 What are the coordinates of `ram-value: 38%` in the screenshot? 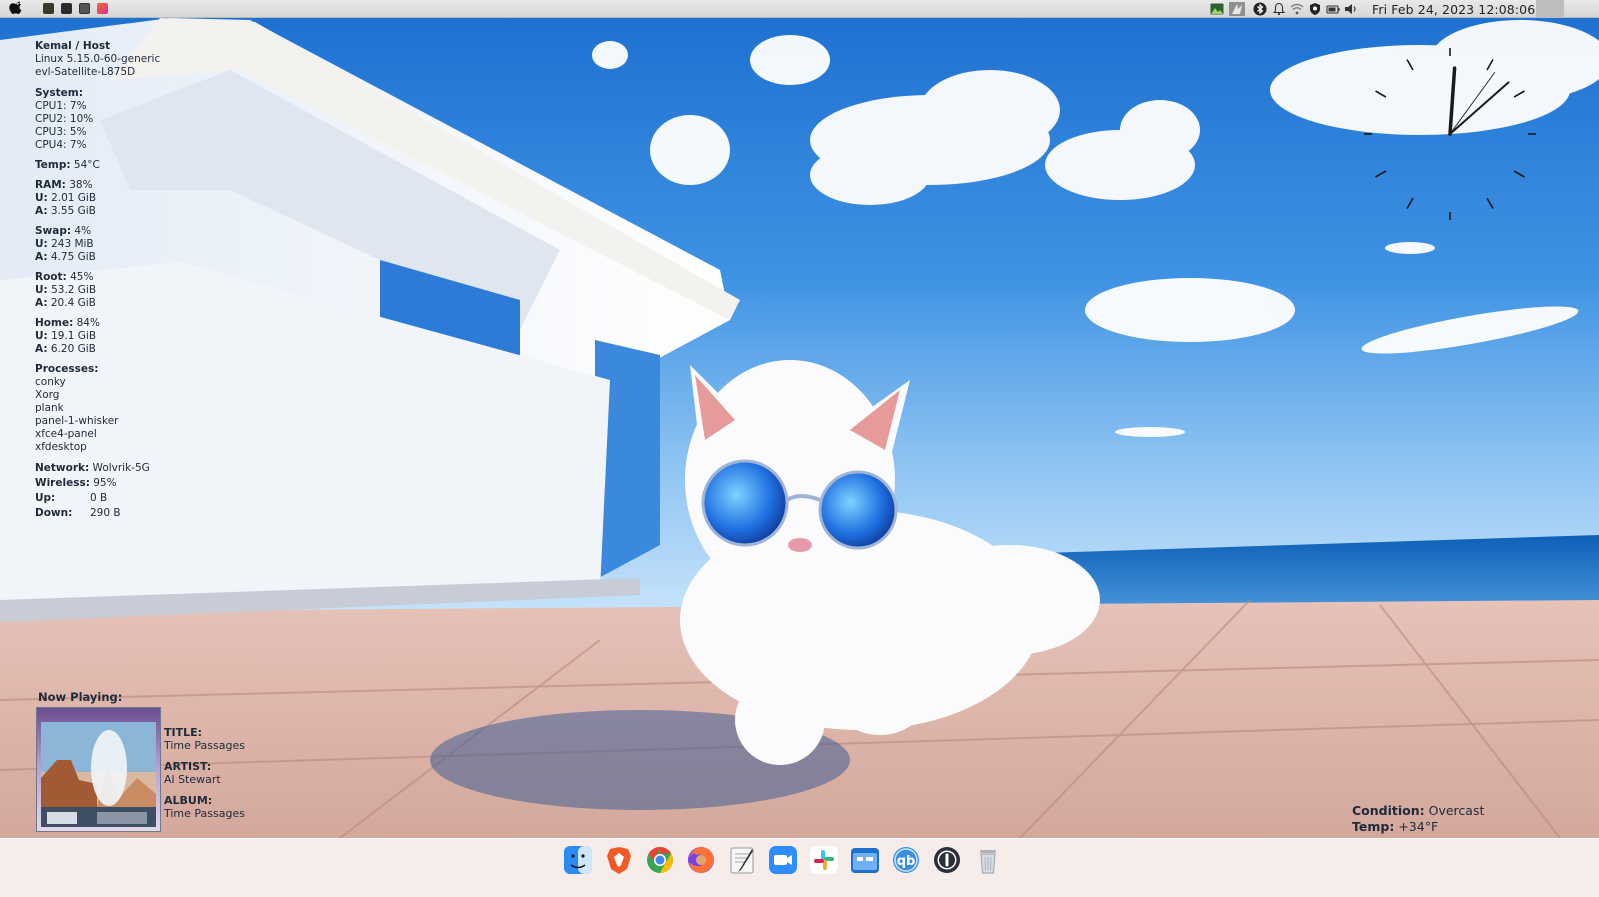 It's located at (81, 185).